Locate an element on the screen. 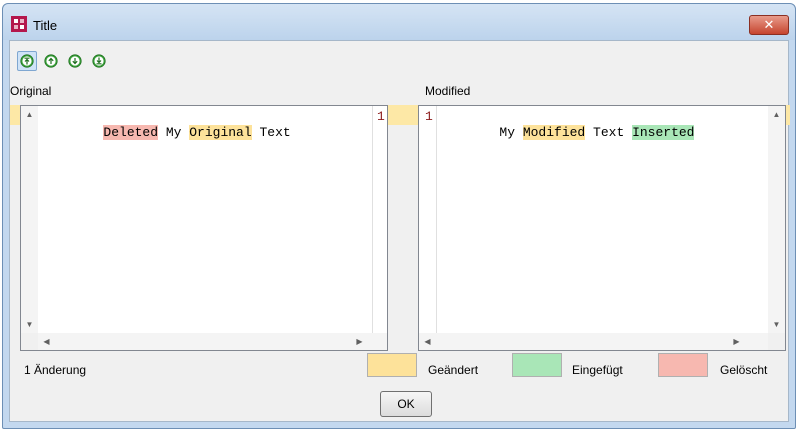  changed-token: Modified is located at coordinates (554, 132).